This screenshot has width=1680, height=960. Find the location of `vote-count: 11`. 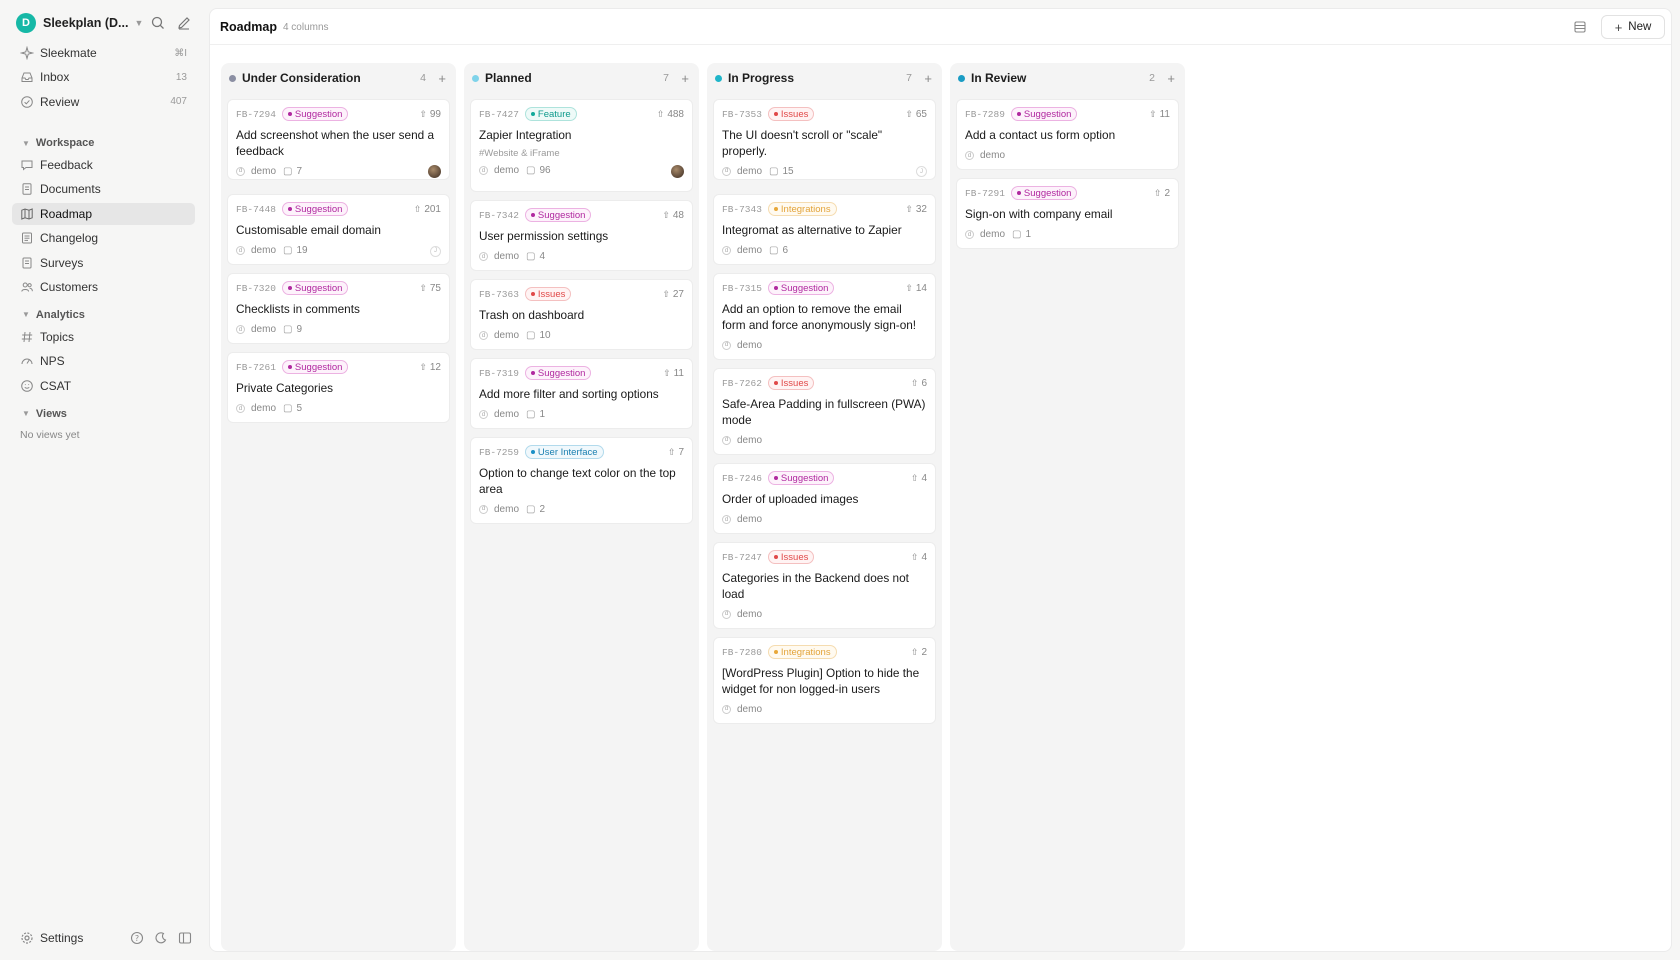

vote-count: 11 is located at coordinates (1164, 114).